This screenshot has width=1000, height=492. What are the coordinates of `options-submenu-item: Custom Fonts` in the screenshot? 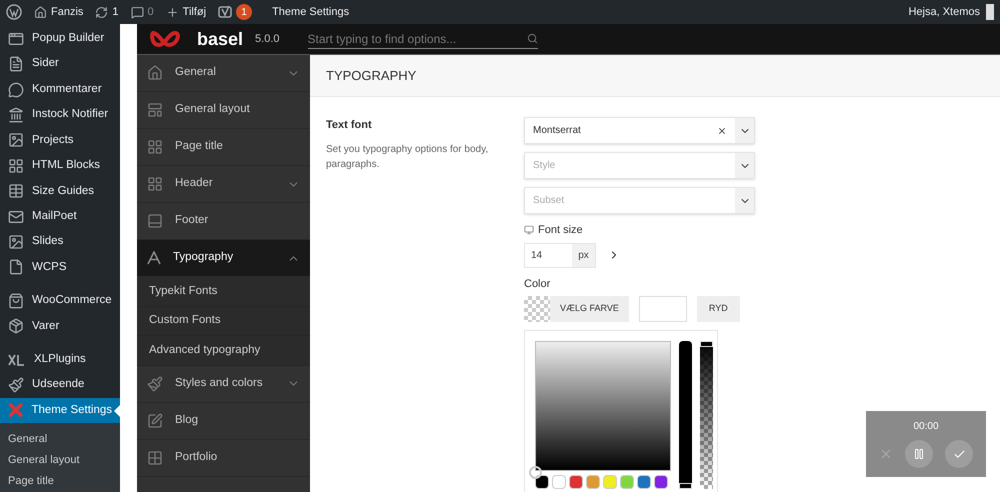 It's located at (223, 321).